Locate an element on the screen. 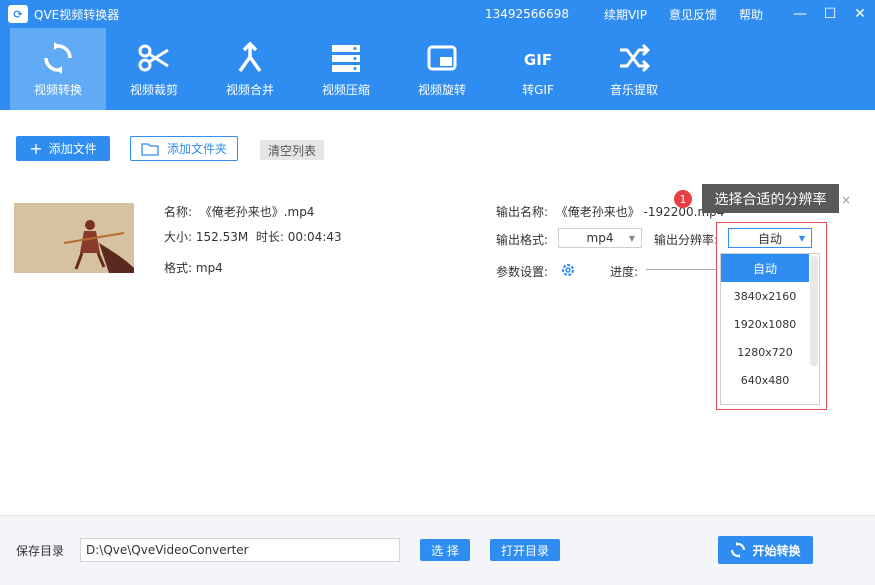  tab-label: 视频合并 is located at coordinates (249, 89).